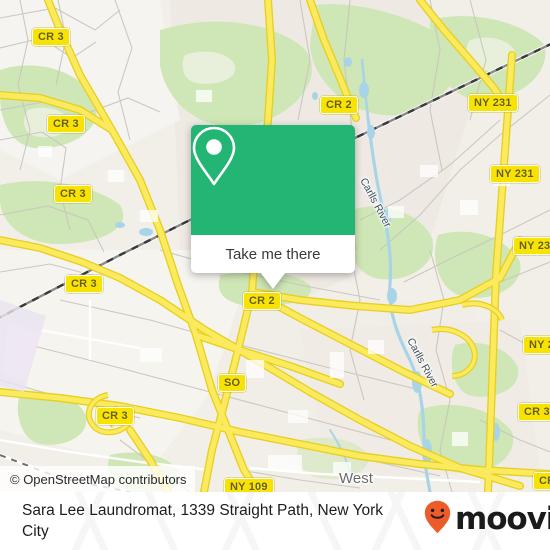  I want to click on take-me-there-label: Take me there, so click(273, 254).